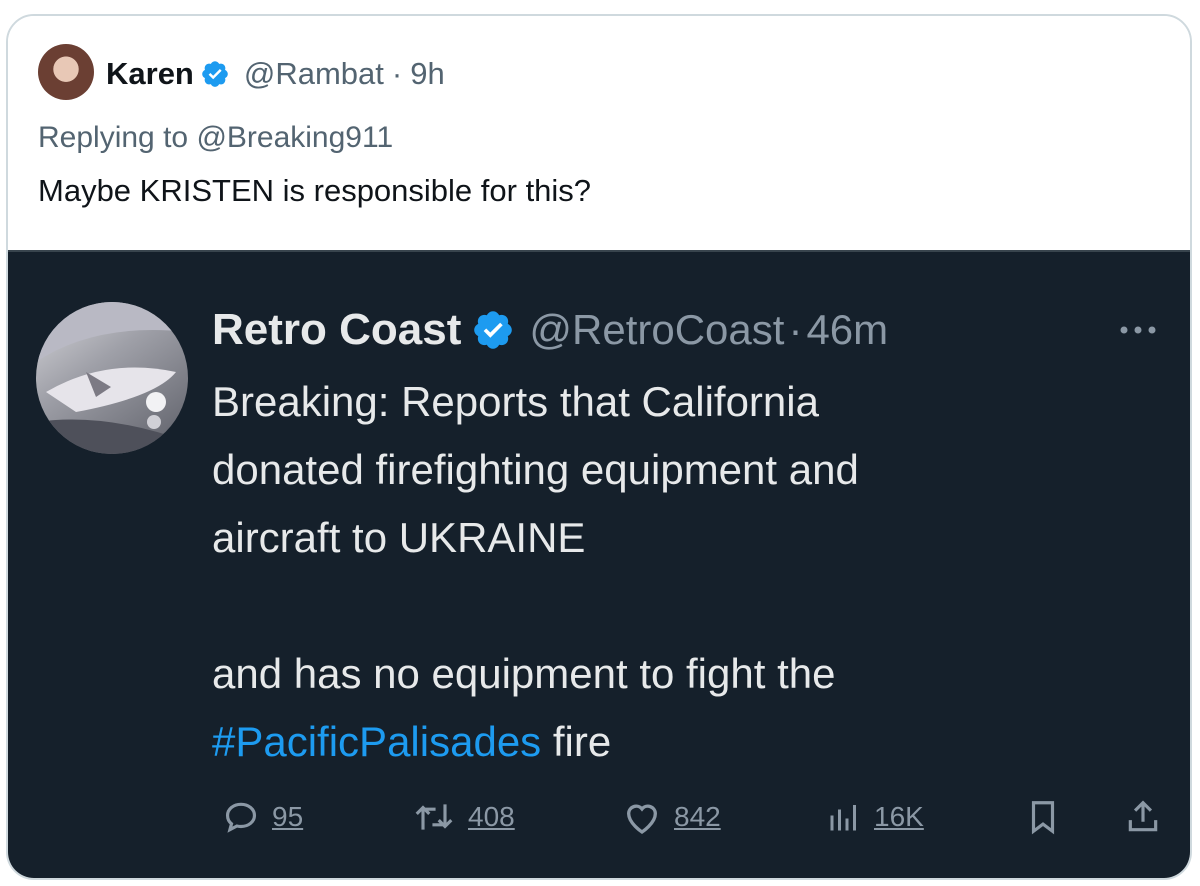  What do you see at coordinates (112, 378) in the screenshot?
I see `quoted-avatar` at bounding box center [112, 378].